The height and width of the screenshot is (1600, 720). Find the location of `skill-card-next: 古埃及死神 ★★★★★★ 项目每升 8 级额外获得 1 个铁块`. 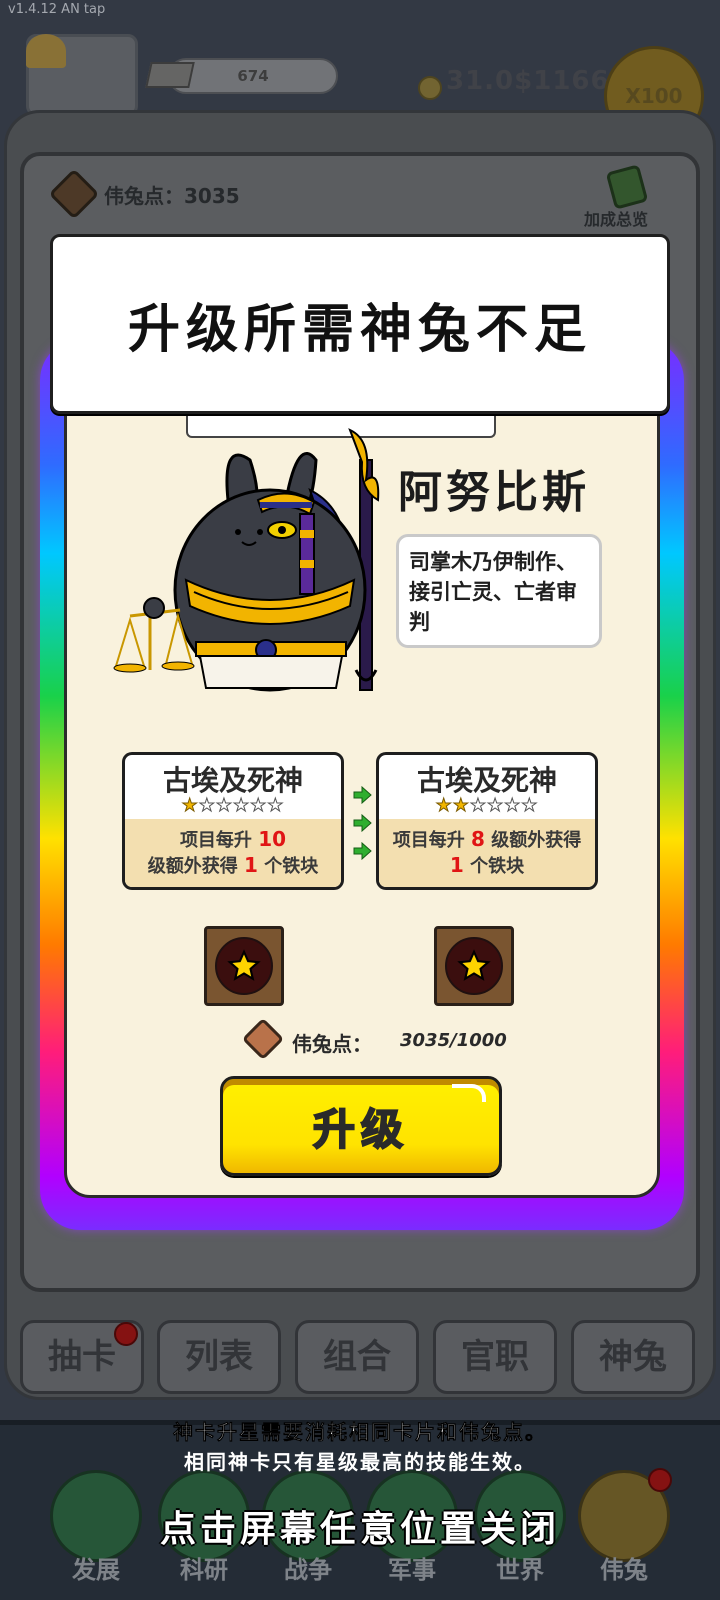

skill-card-next: 古埃及死神 ★★★★★★ 项目每升 8 级额外获得 1 个铁块 is located at coordinates (487, 821).